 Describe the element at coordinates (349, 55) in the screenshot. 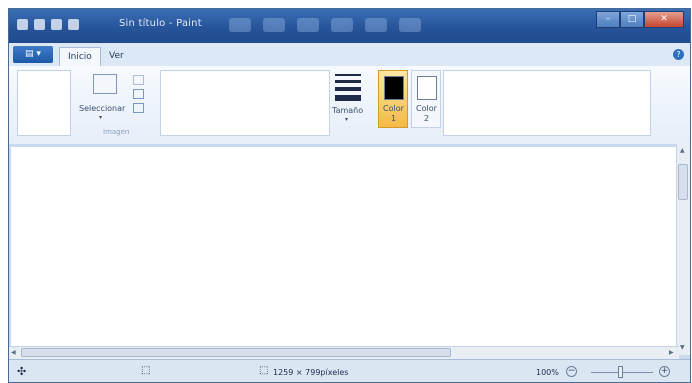

I see `ribbon-tabs: ▤ ▾ Inicio Ver ?` at that location.